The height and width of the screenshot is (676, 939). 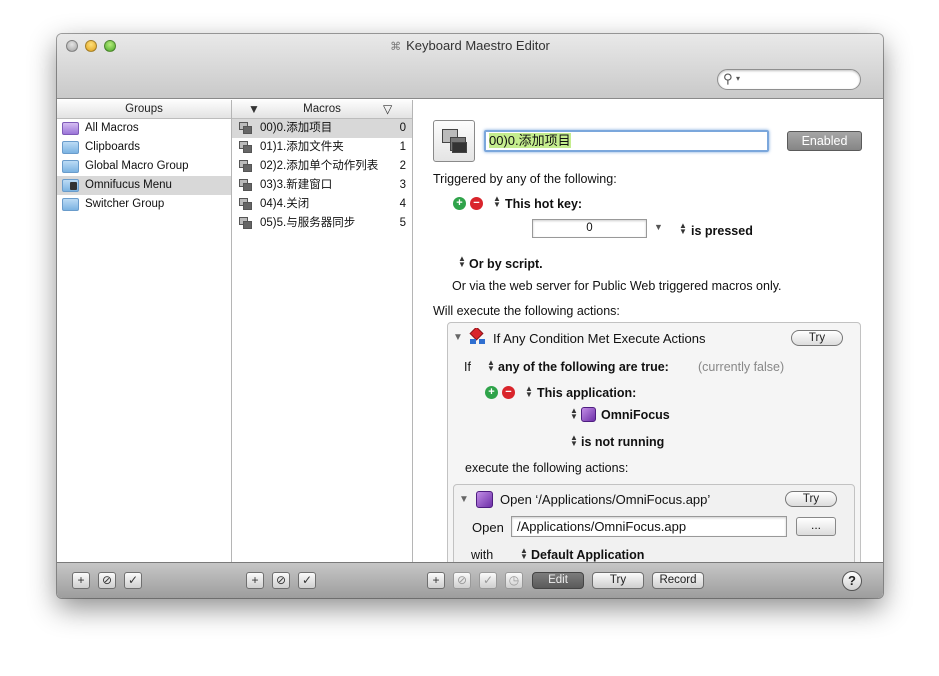 I want to click on keyboard-maestro-icon: ⌘, so click(x=396, y=47).